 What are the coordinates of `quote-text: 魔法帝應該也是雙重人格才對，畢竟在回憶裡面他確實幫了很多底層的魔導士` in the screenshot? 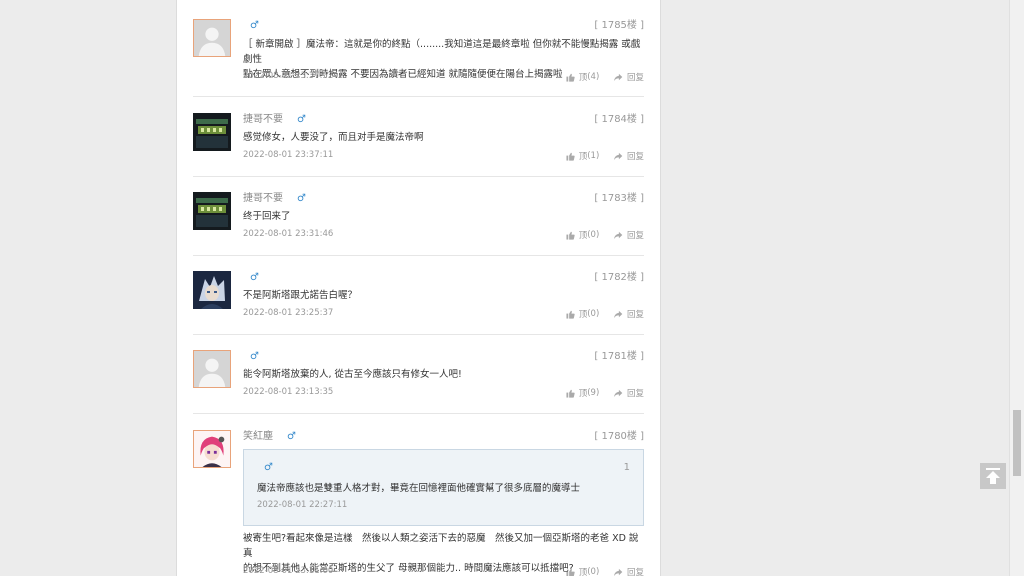 It's located at (419, 488).